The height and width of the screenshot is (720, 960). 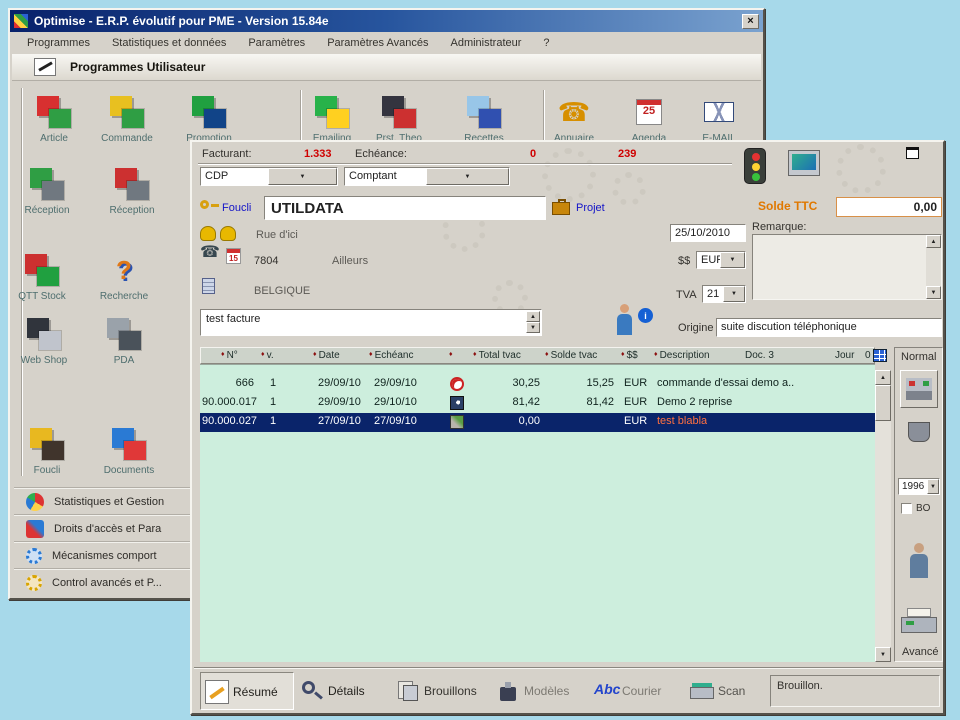 I want to click on column-header-total: ♦ Total tvac, so click(x=497, y=355).